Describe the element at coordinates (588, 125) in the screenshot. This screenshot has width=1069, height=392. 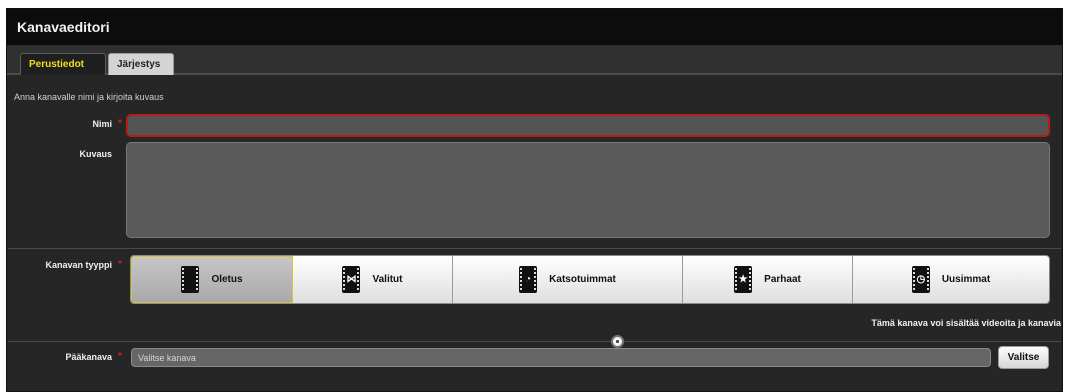
I see `name-input` at that location.